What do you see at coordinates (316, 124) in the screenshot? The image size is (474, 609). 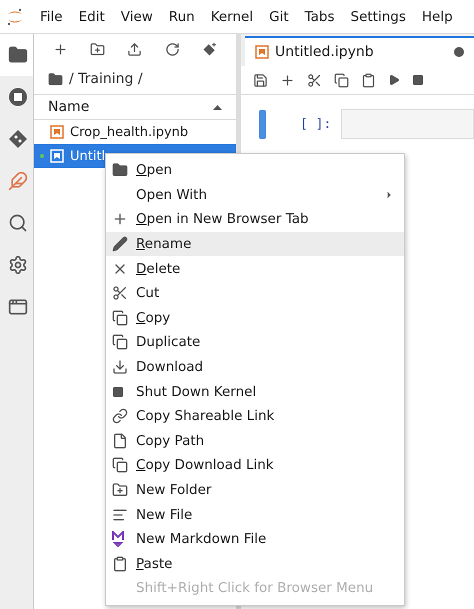 I see `cell-prompt: [ ]:` at bounding box center [316, 124].